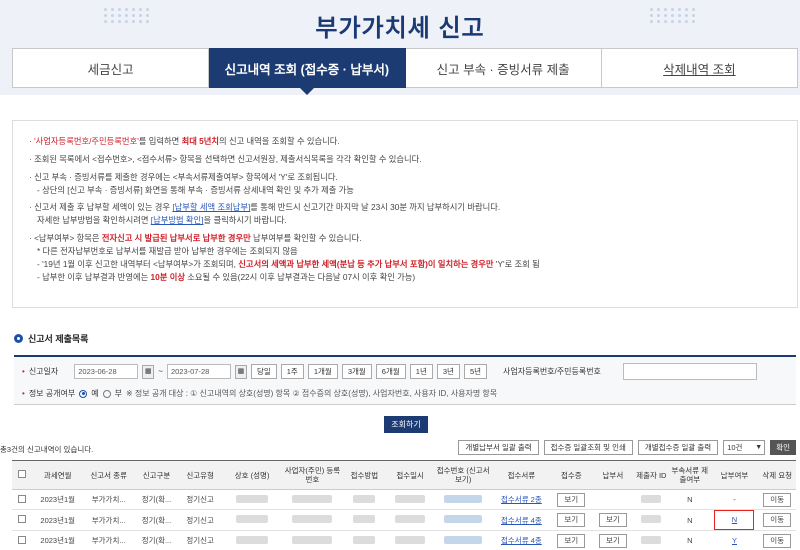  What do you see at coordinates (588, 447) in the screenshot?
I see `receipt-print-button: 접수증 일괄조회 및 인쇄` at bounding box center [588, 447].